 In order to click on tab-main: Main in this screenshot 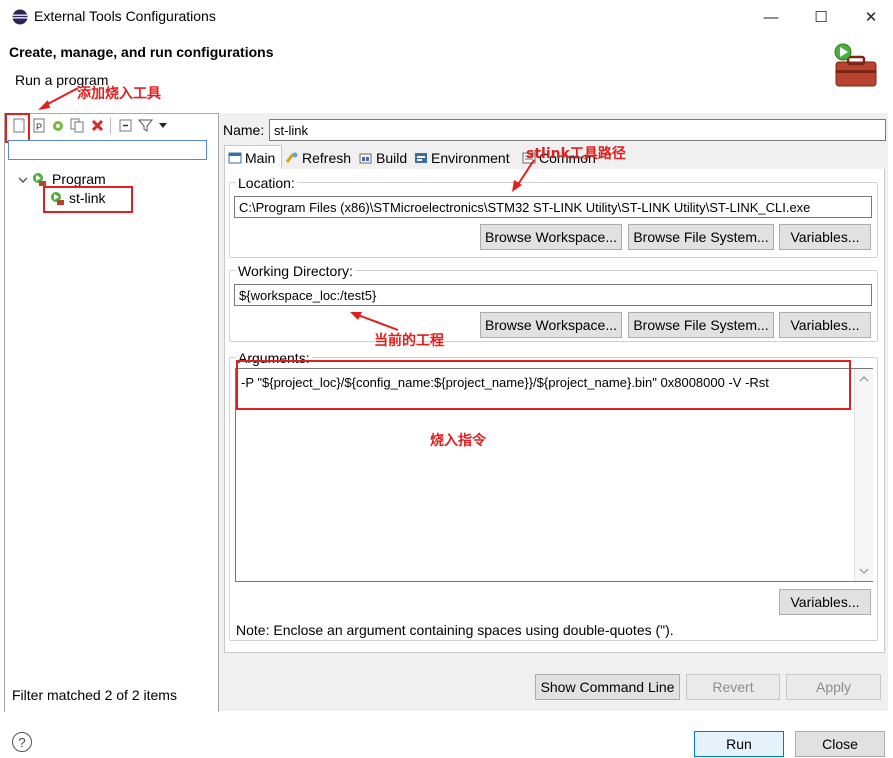, I will do `click(251, 158)`.